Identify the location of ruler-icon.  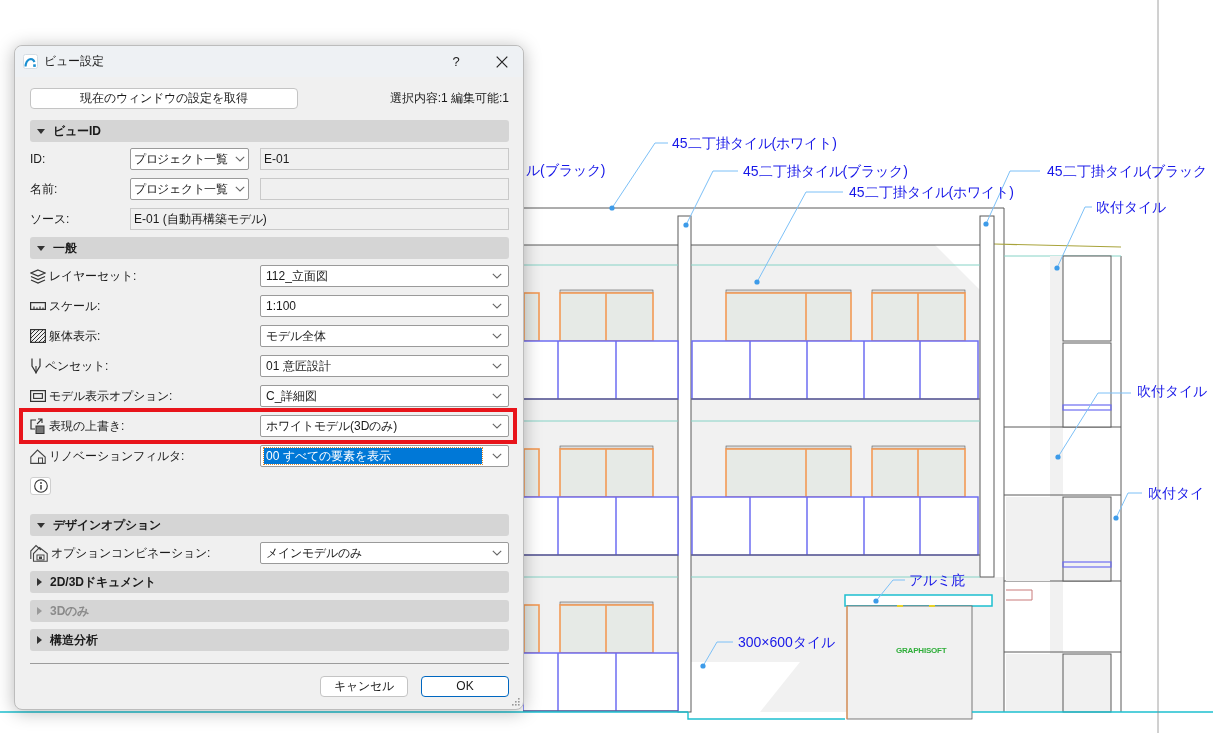
(38, 306).